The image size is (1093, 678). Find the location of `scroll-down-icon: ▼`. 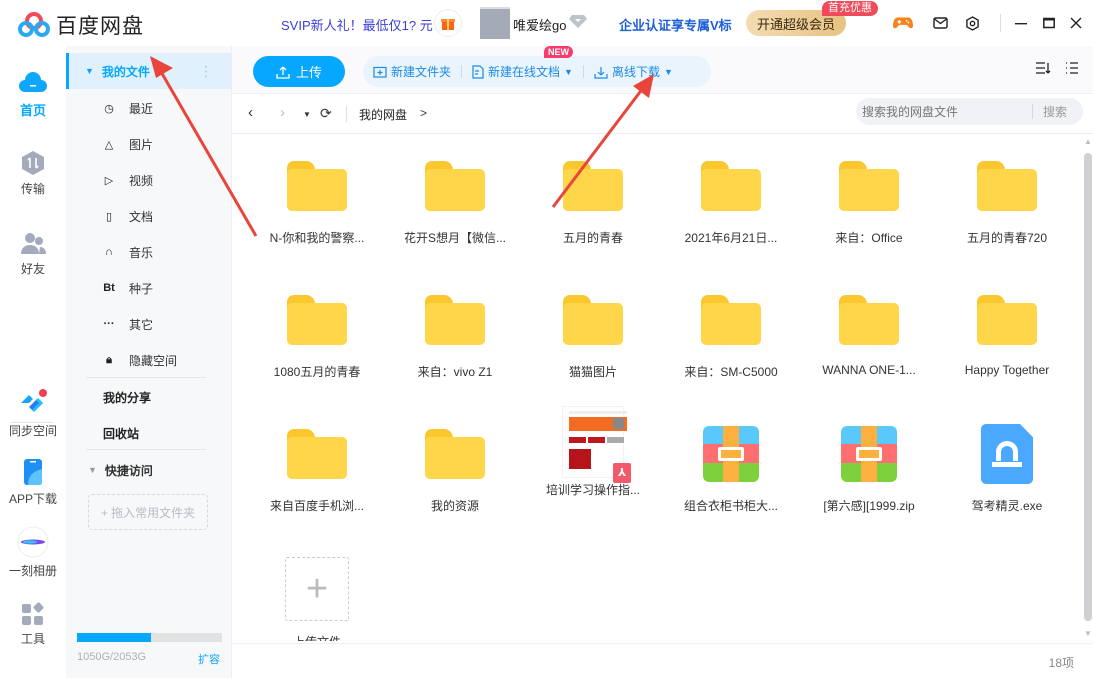

scroll-down-icon: ▼ is located at coordinates (1088, 633).